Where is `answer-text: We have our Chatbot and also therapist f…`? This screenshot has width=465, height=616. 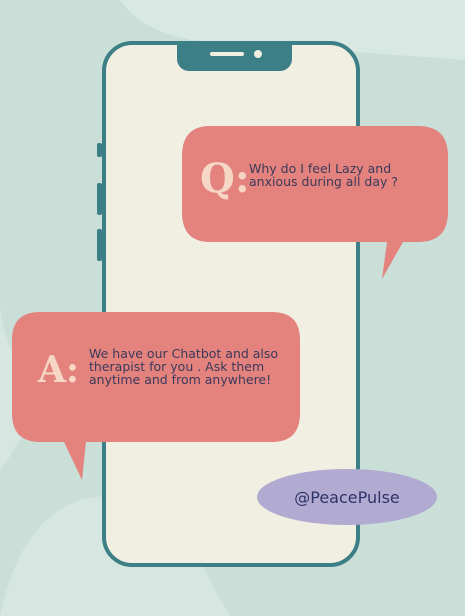
answer-text: We have our Chatbot and also therapist f… is located at coordinates (184, 366).